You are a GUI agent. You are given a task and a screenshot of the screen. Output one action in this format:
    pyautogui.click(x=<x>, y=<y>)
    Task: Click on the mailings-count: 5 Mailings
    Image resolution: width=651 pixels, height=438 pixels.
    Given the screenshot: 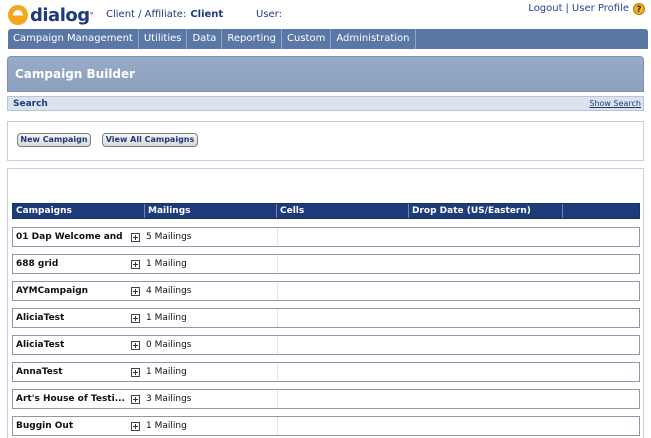 What is the action you would take?
    pyautogui.click(x=169, y=237)
    